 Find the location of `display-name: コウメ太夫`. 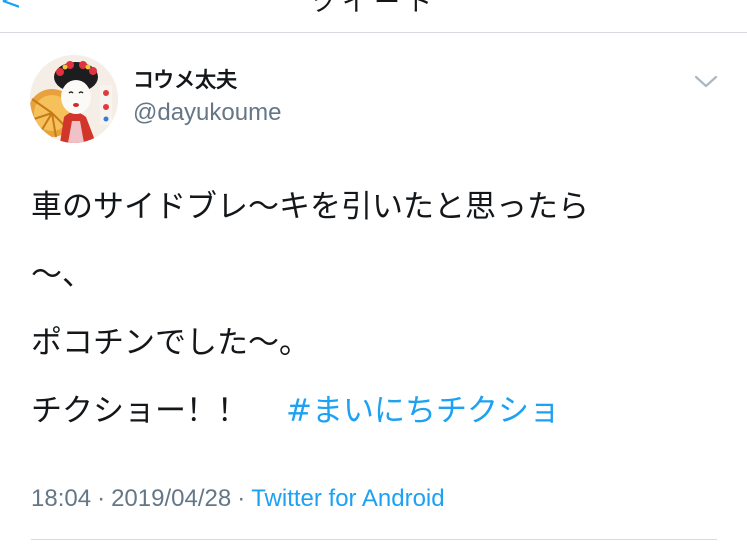

display-name: コウメ太夫 is located at coordinates (207, 80).